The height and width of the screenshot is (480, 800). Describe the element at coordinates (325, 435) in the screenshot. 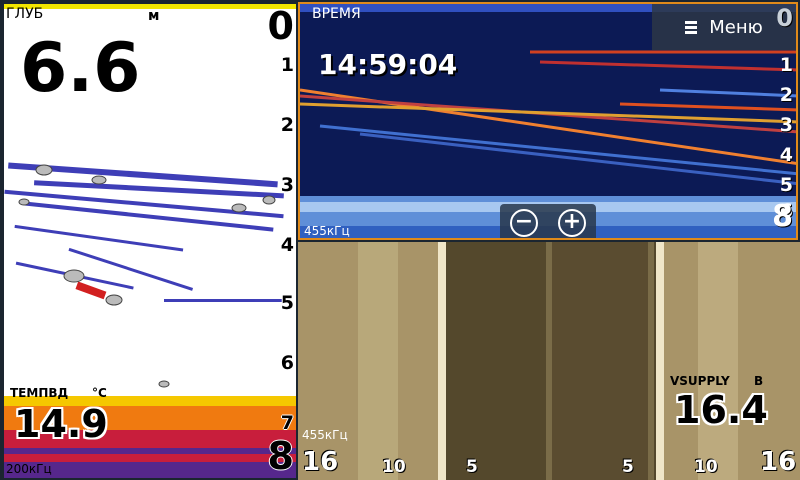

I see `sidescan-frequency: 455кГц` at that location.